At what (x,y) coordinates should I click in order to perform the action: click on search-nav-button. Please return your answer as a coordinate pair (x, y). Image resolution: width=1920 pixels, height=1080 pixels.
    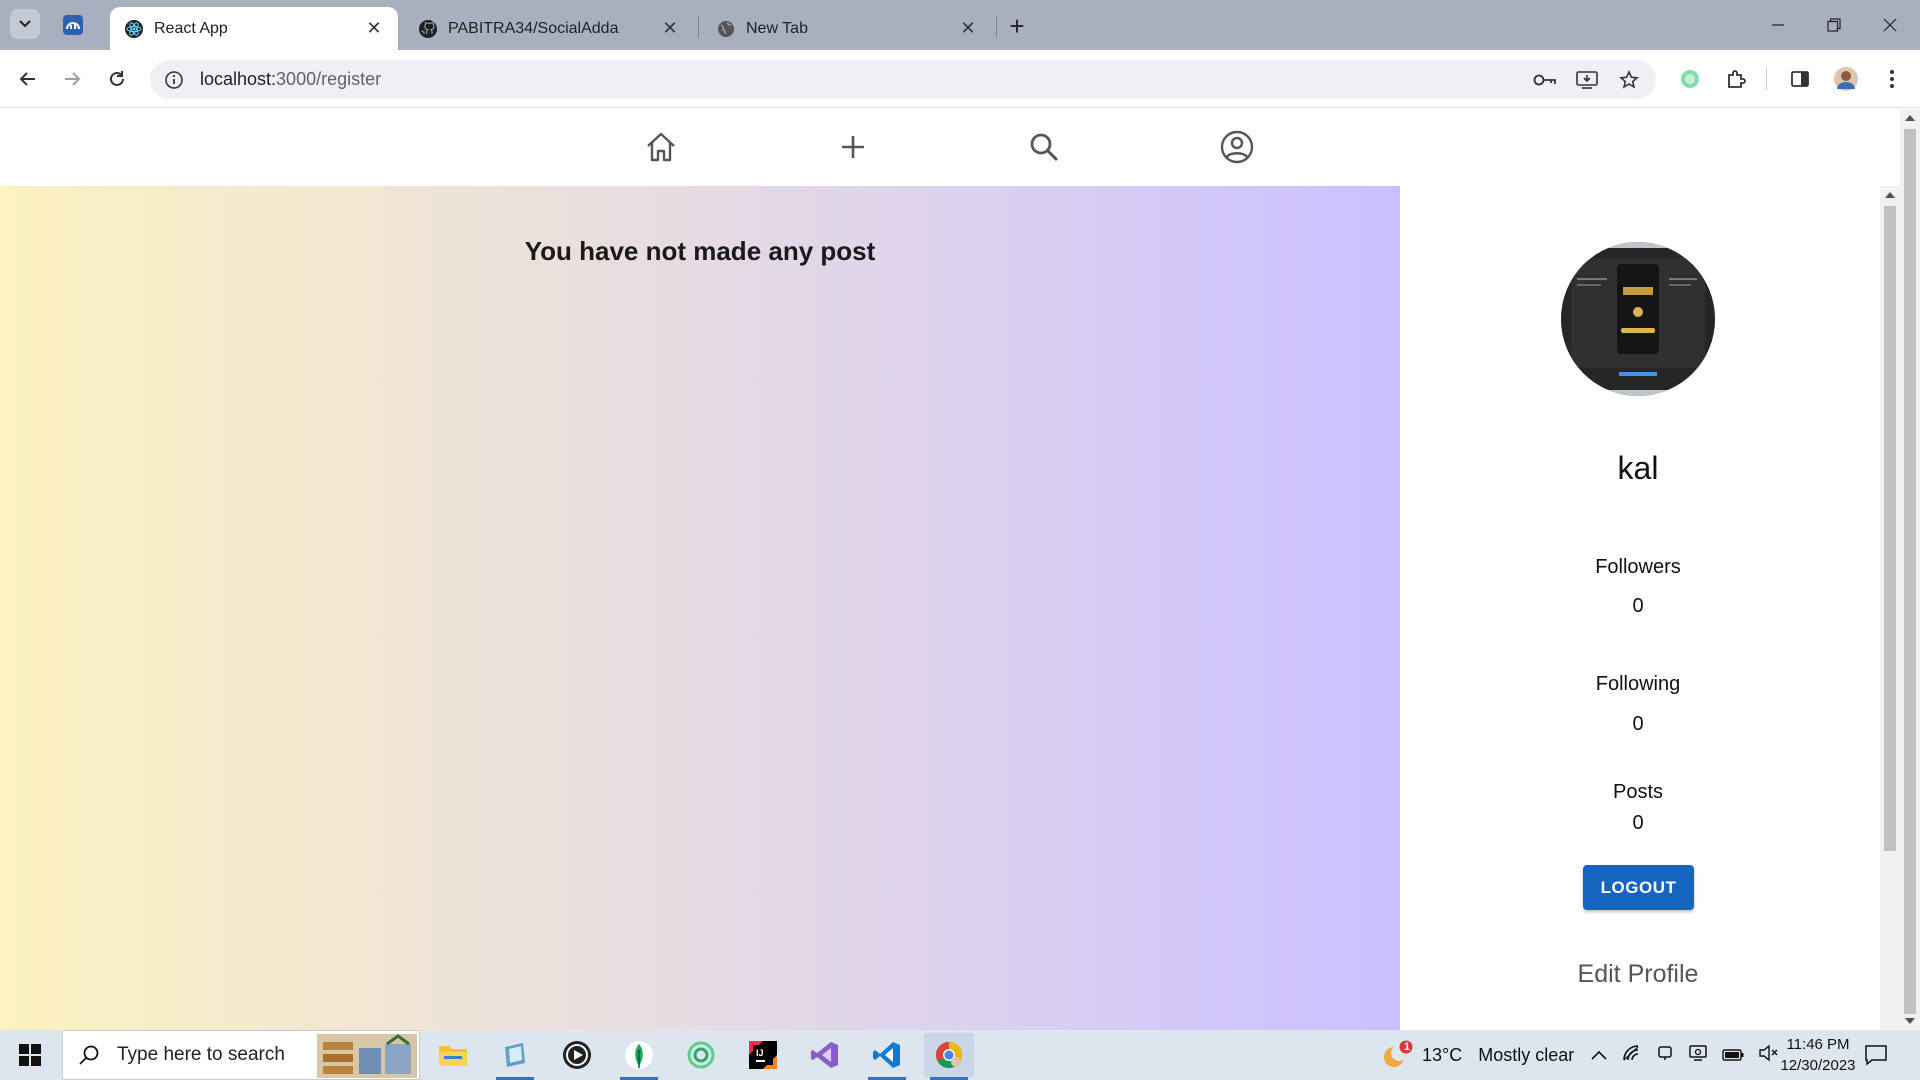
    Looking at the image, I should click on (1044, 147).